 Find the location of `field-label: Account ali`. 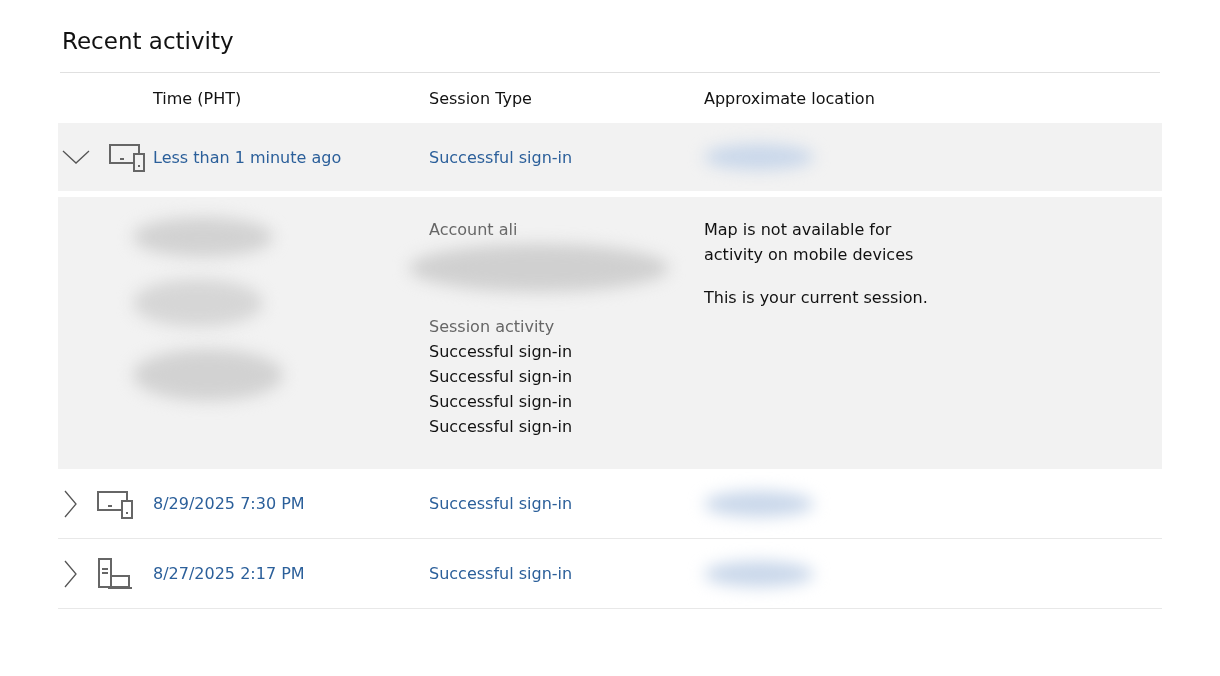

field-label: Account ali is located at coordinates (474, 230).